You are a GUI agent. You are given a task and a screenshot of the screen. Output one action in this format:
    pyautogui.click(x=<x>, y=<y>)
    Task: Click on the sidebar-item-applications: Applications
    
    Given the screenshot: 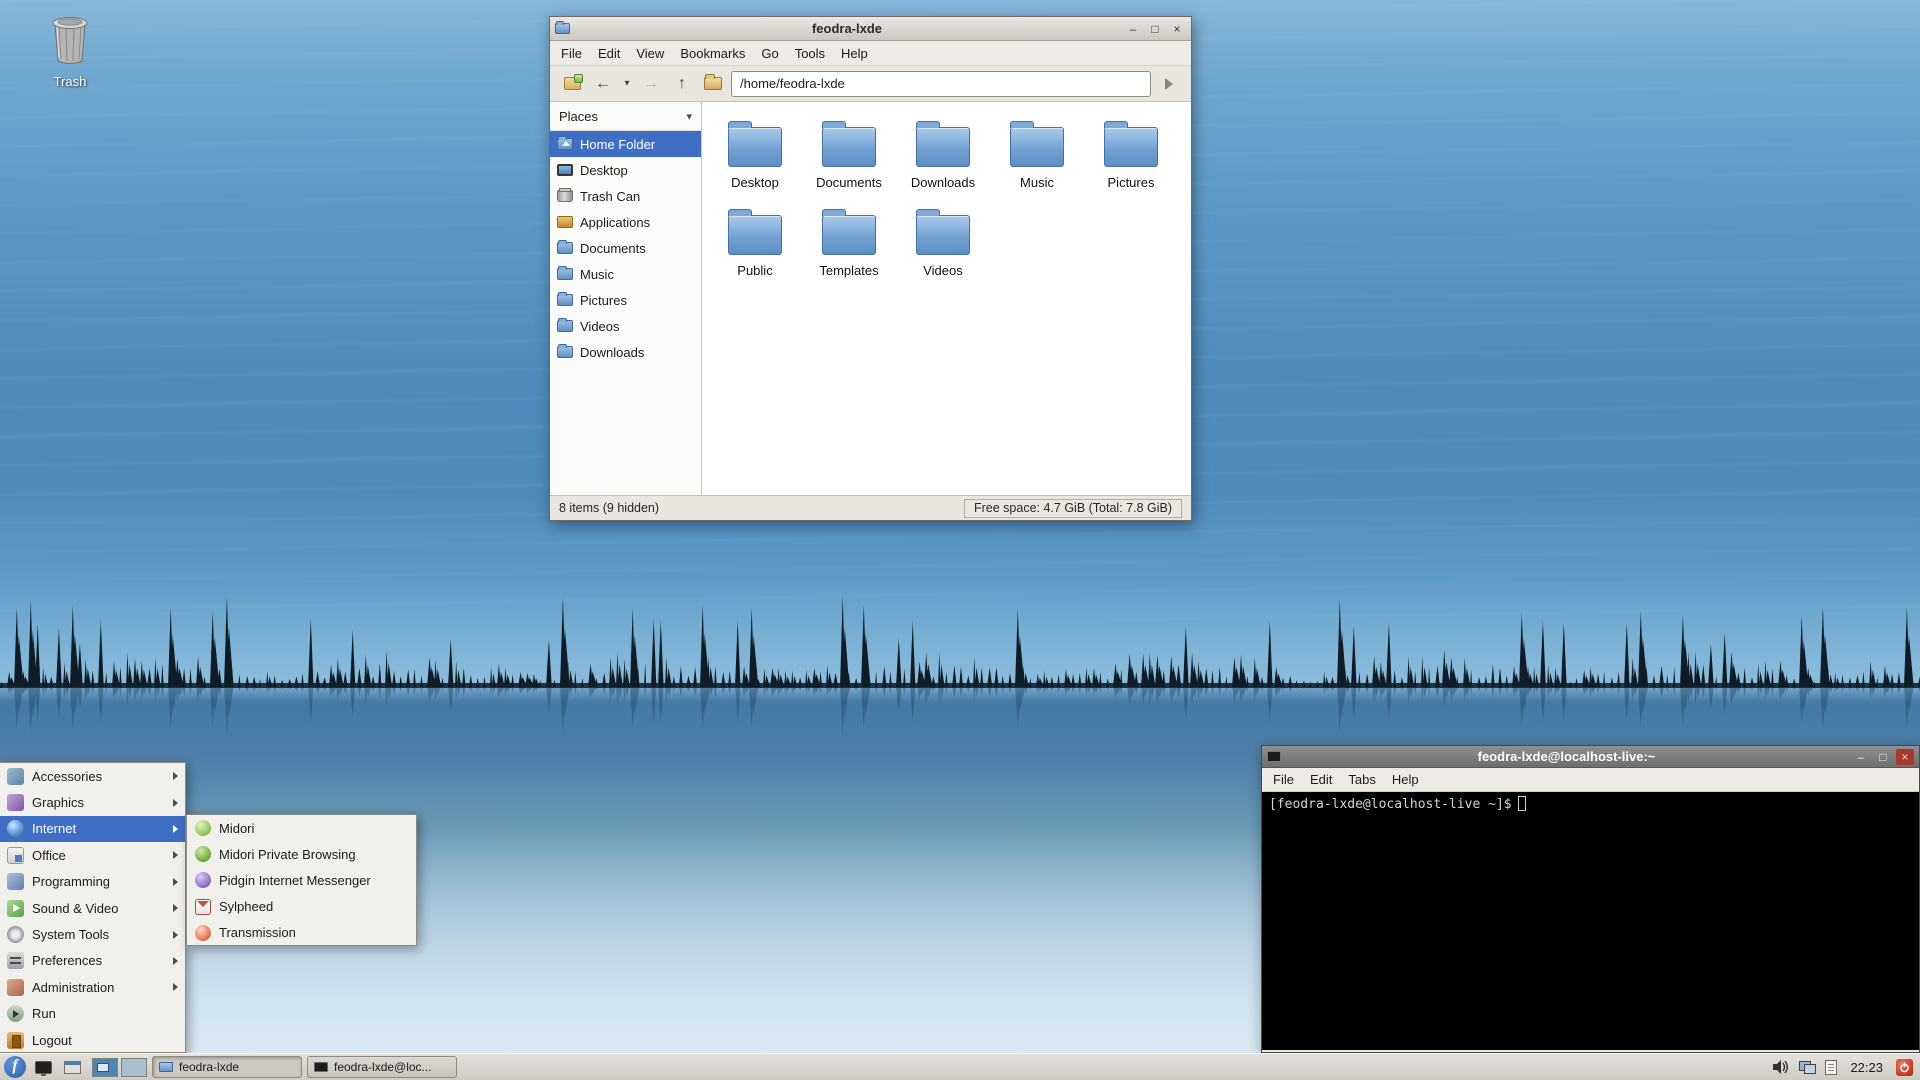 What is the action you would take?
    pyautogui.click(x=625, y=222)
    